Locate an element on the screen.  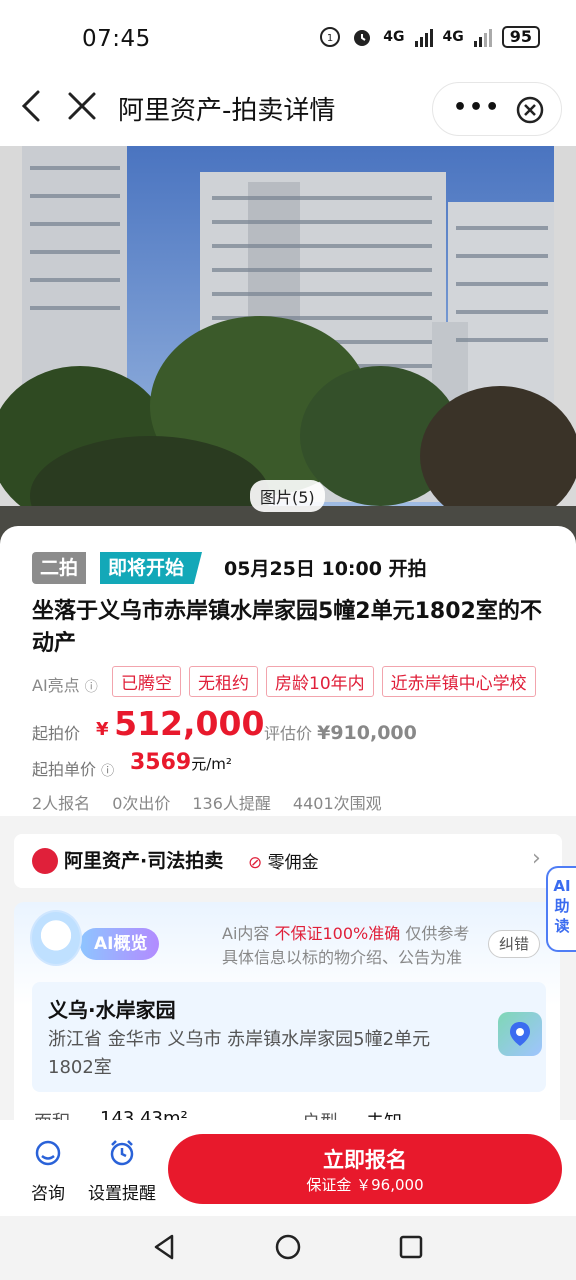
currency-symbol: ¥ is located at coordinates (102, 729).